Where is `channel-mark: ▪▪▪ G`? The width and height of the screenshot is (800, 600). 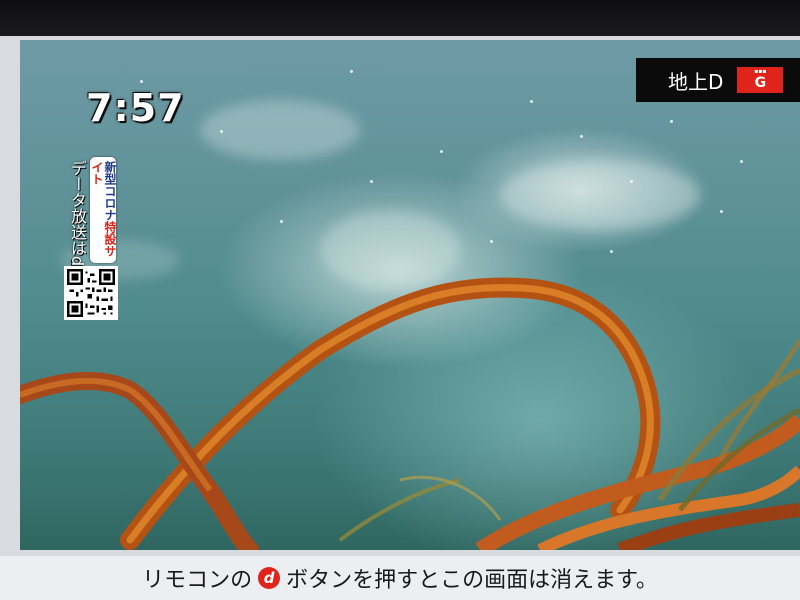
channel-mark: ▪▪▪ G is located at coordinates (760, 80).